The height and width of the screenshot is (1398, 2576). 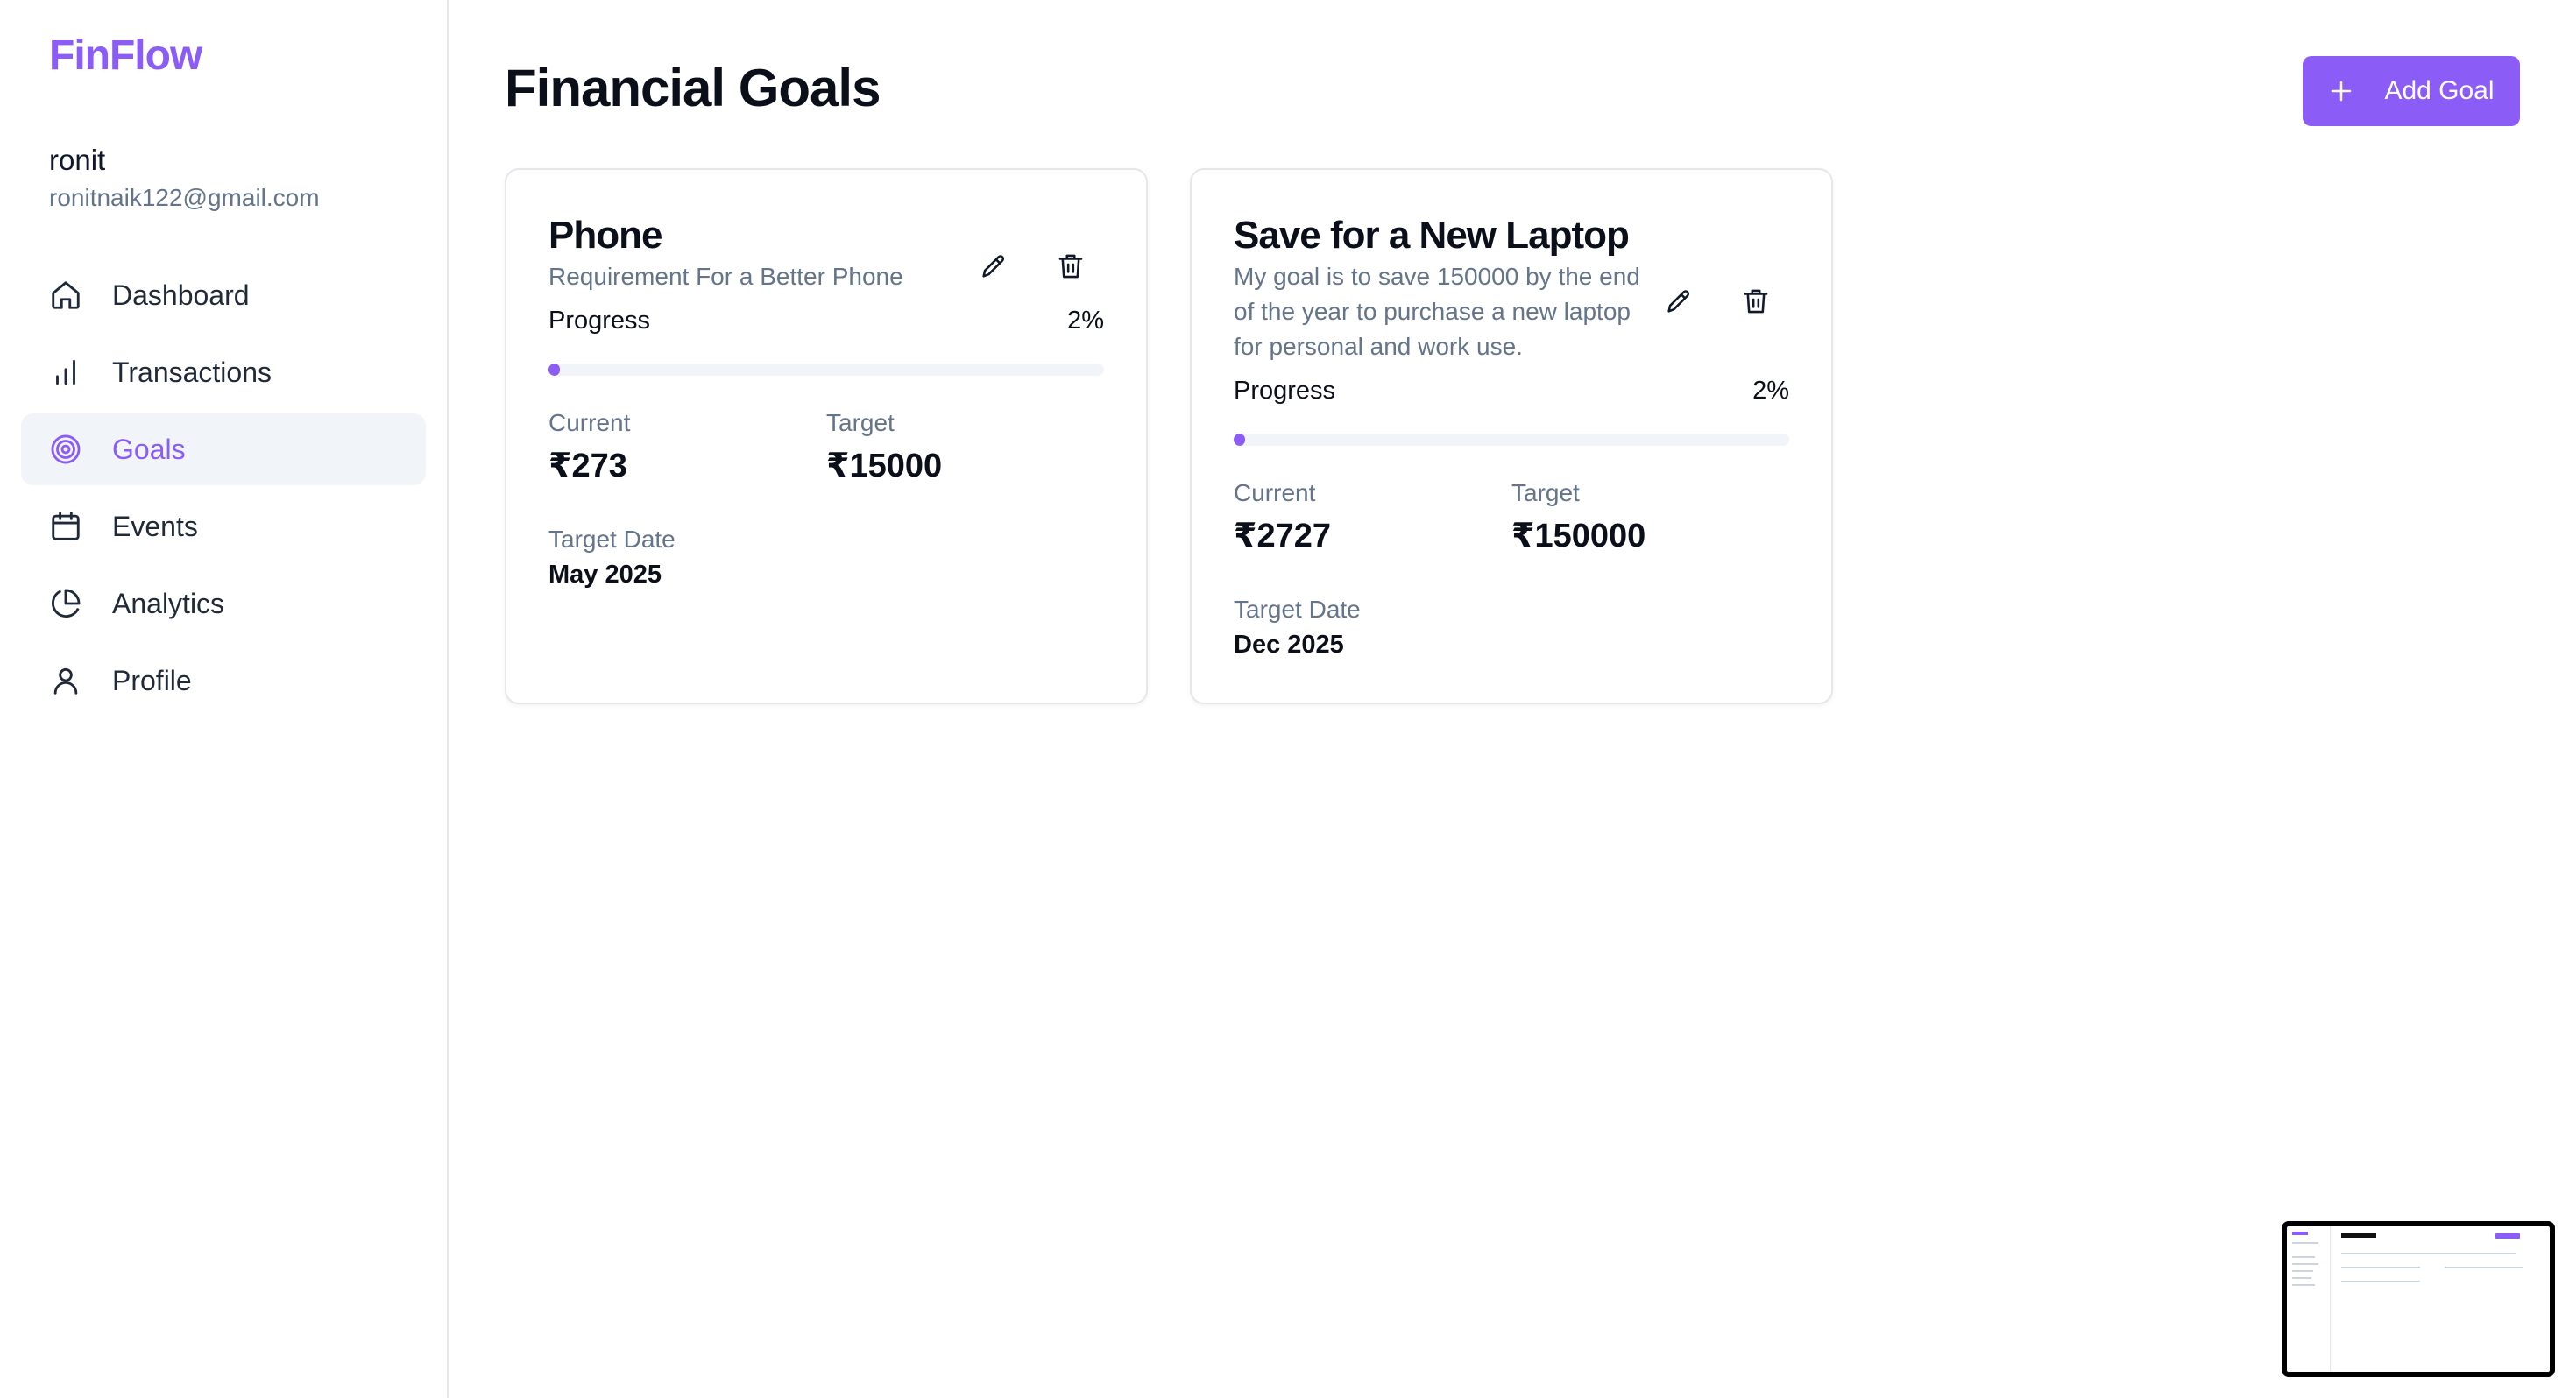 I want to click on current-amount: Current ₹273, so click(x=687, y=447).